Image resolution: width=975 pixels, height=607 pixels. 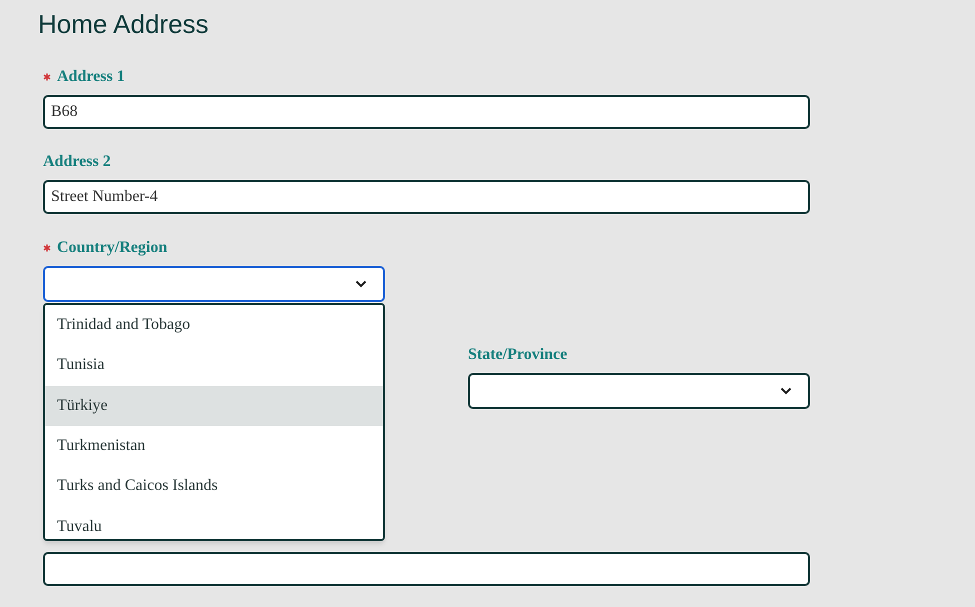 What do you see at coordinates (214, 365) in the screenshot?
I see `dropdown-option: Tunisia` at bounding box center [214, 365].